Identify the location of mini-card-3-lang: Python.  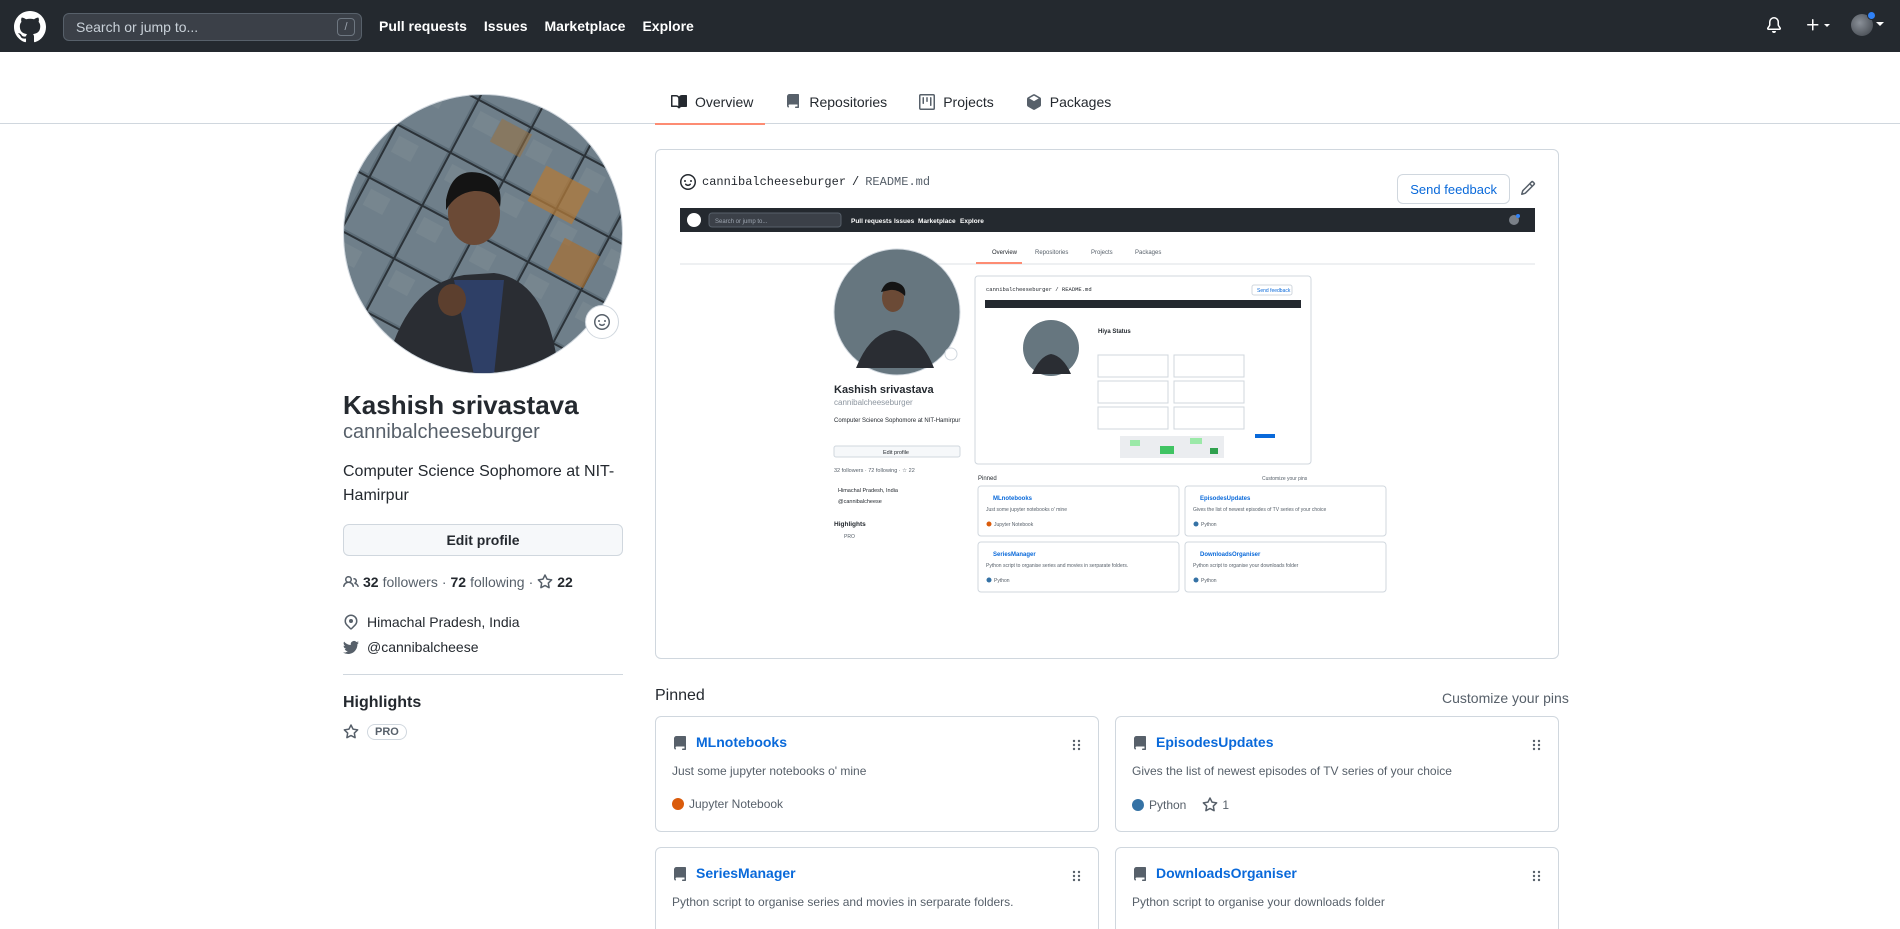
(1002, 581).